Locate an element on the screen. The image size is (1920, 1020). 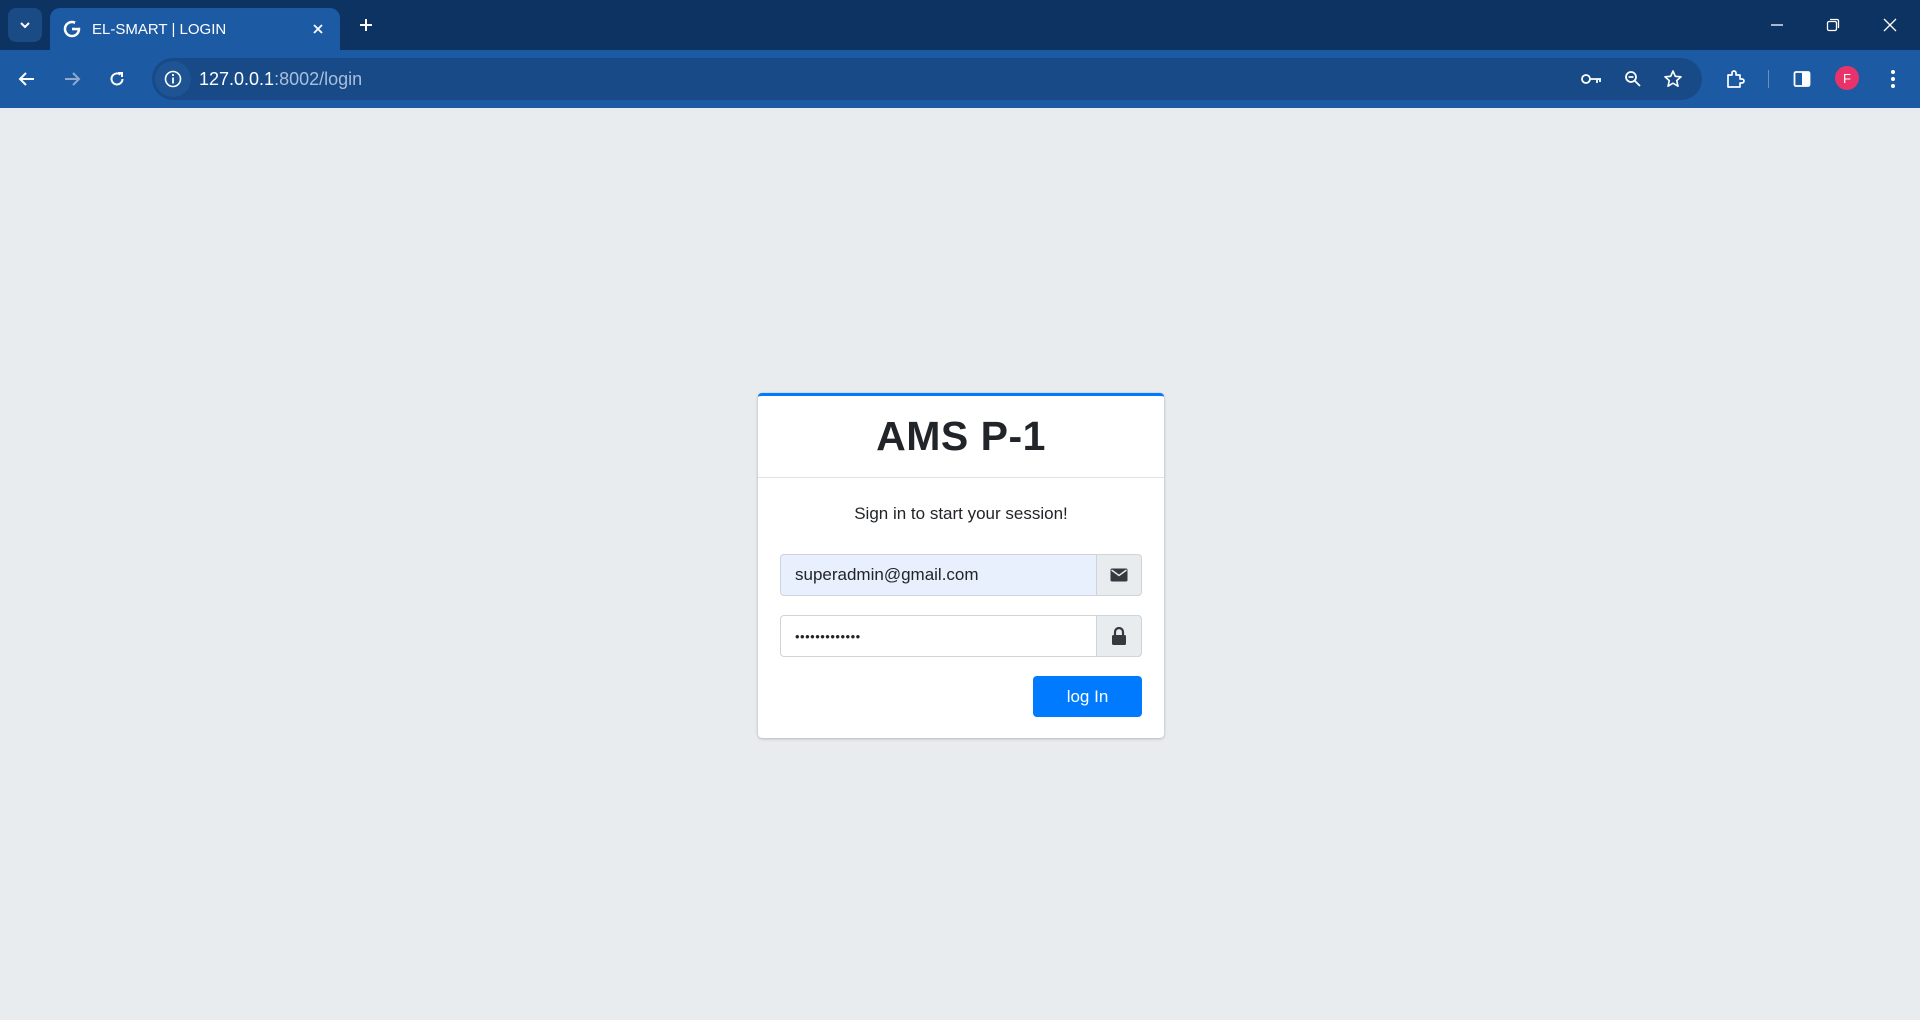
browser-menu-button is located at coordinates (1893, 79).